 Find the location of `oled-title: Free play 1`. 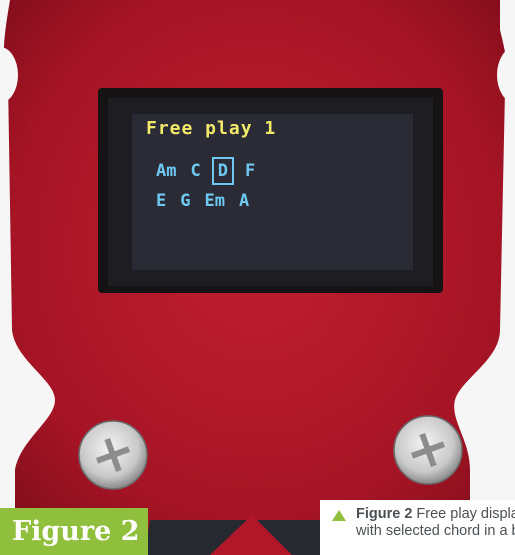

oled-title: Free play 1 is located at coordinates (211, 128).